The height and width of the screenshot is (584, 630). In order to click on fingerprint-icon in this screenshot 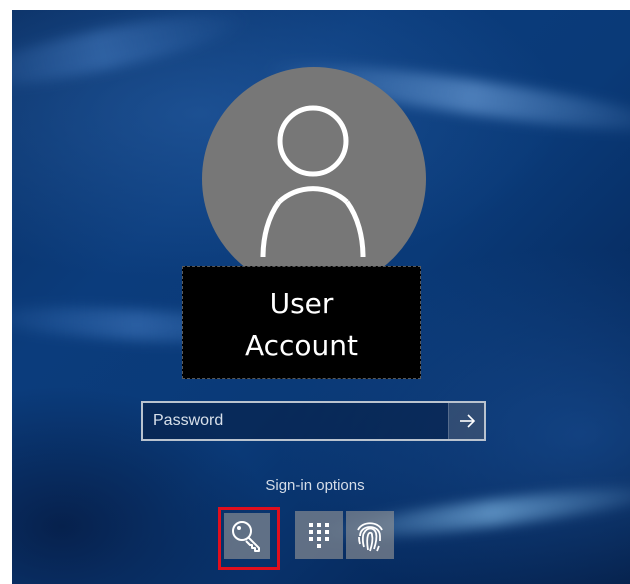, I will do `click(370, 537)`.